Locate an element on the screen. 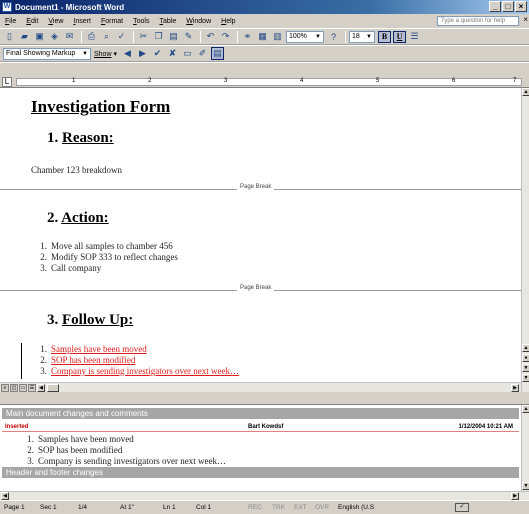 This screenshot has width=529, height=514. copy-icon: ❐ is located at coordinates (158, 36).